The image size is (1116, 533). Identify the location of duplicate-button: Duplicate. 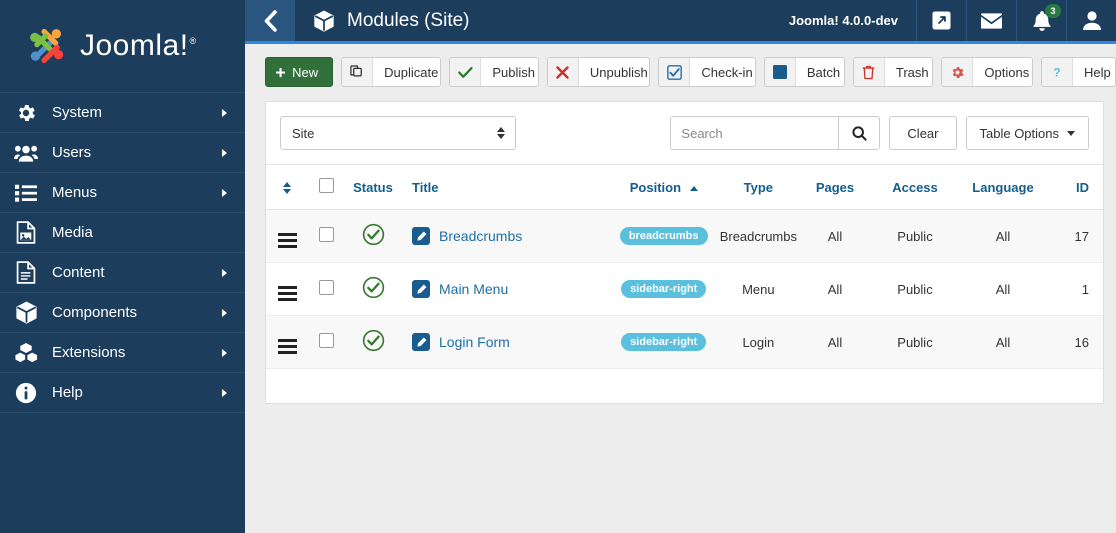
(391, 72).